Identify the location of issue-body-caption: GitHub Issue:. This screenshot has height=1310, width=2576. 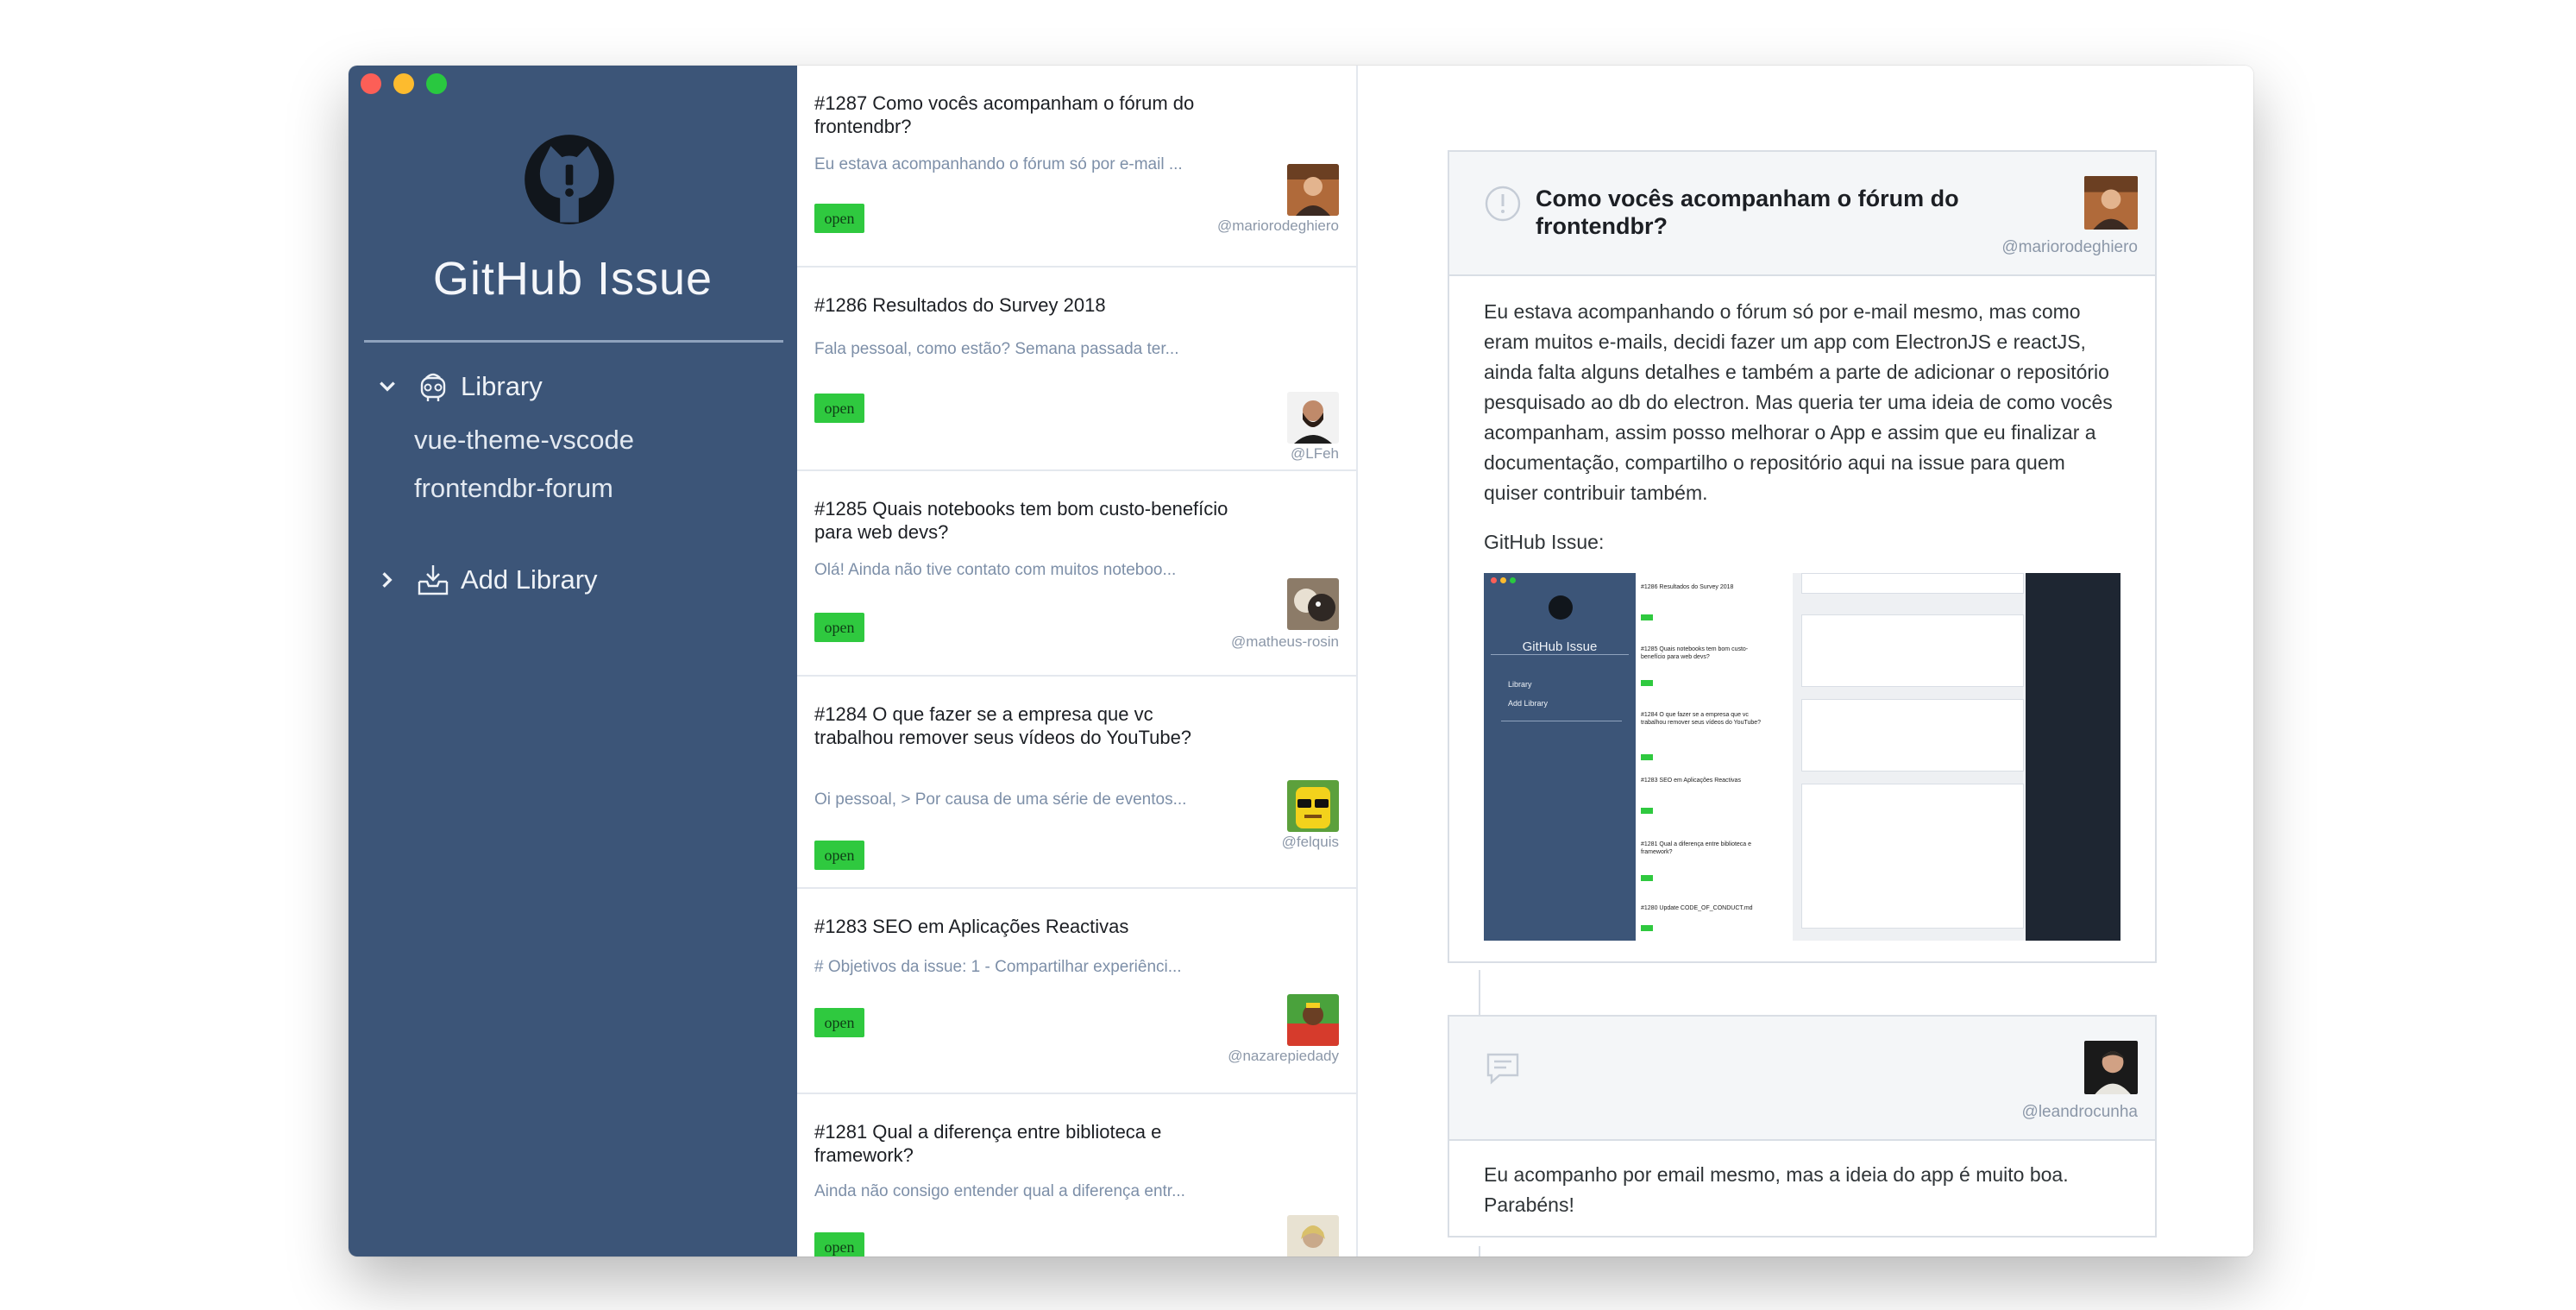
(1544, 542).